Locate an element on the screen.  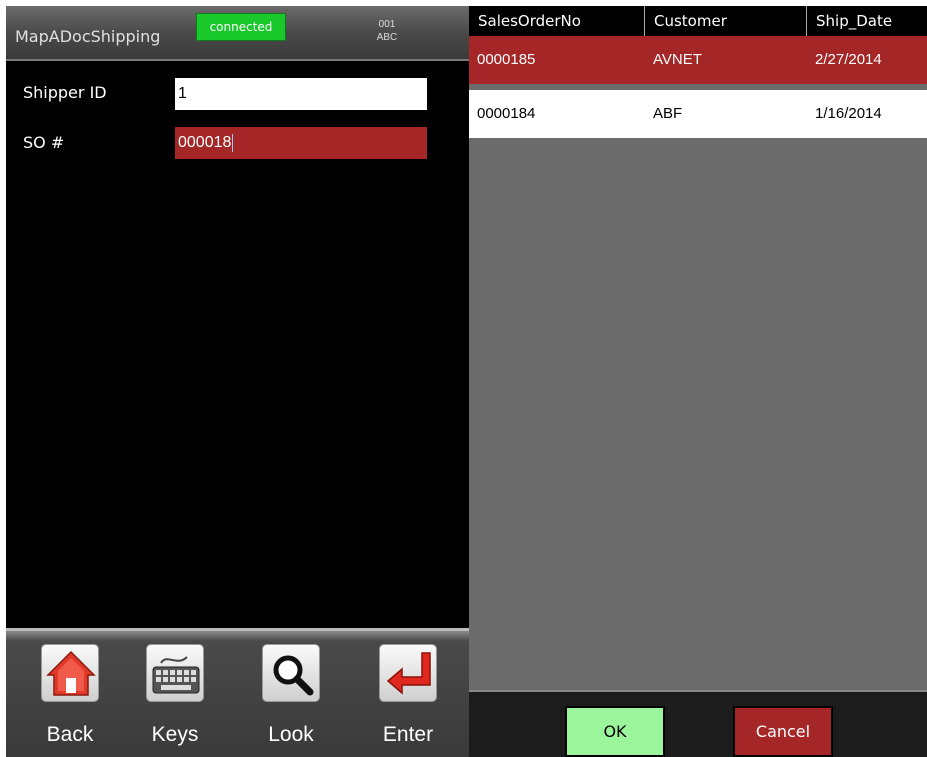
enter-label: Enter is located at coordinates (408, 734).